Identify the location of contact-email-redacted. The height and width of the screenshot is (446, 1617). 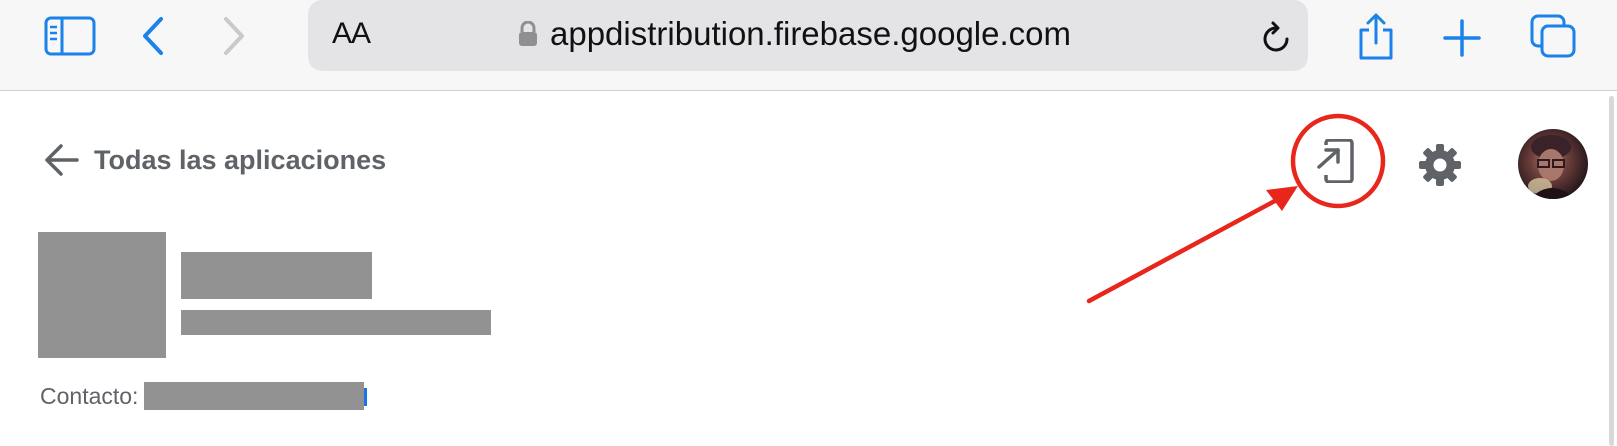
(256, 396).